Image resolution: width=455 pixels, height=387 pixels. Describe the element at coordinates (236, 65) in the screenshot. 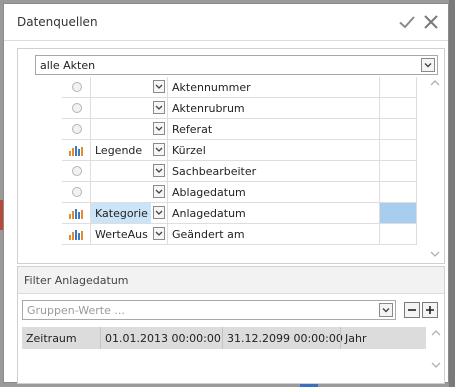

I see `data-source-select: alle Akten` at that location.